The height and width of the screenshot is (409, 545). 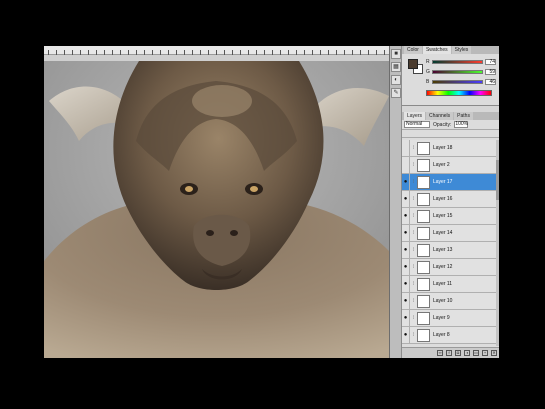 What do you see at coordinates (457, 62) in the screenshot?
I see `red-gradient-bar` at bounding box center [457, 62].